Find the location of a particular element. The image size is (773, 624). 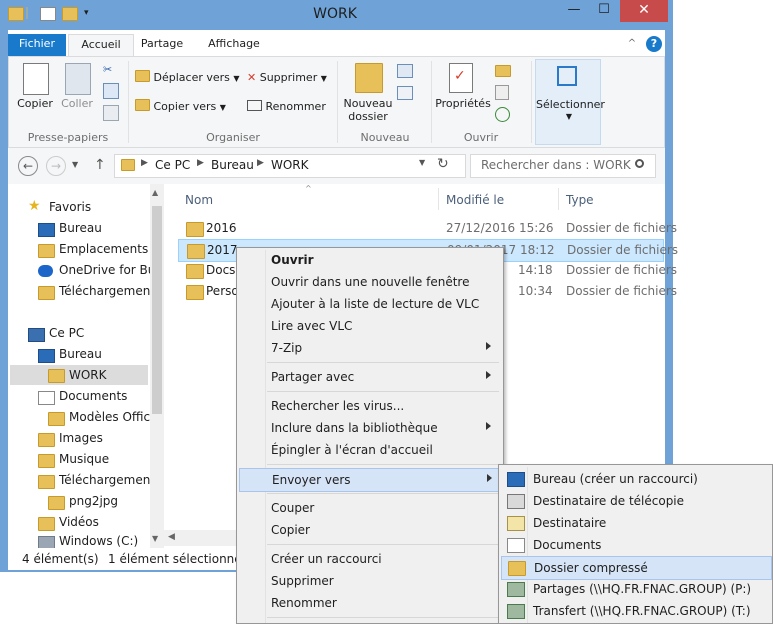

move-to-button: Déplacer vers ▼ is located at coordinates (187, 78).